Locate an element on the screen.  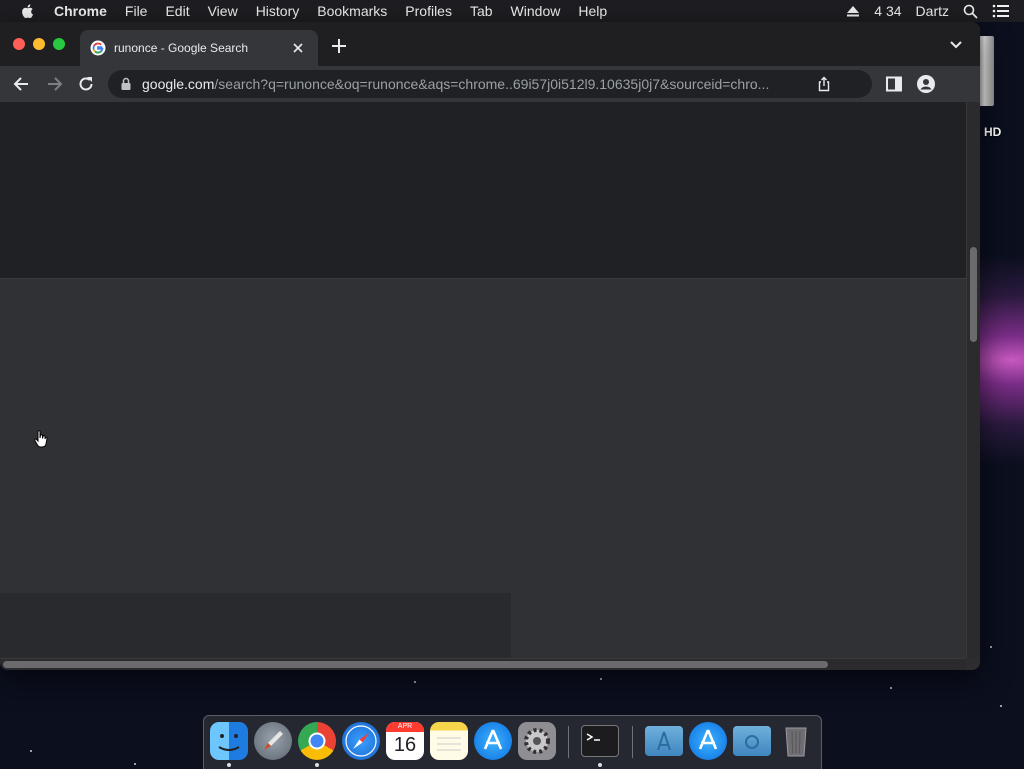
finder-icon is located at coordinates (229, 741).